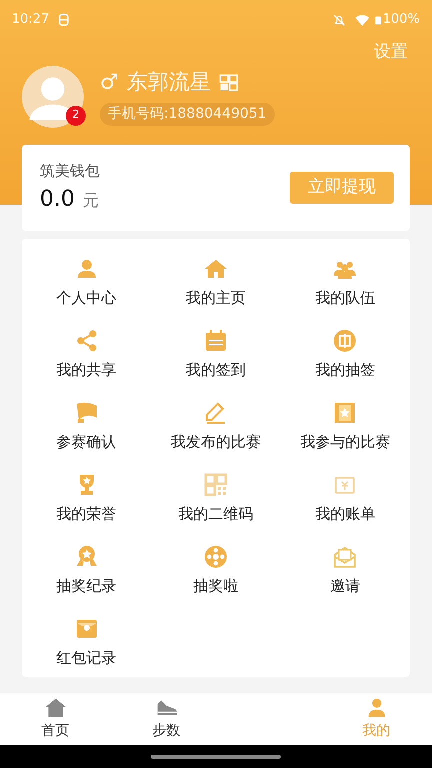 The image size is (432, 768). Describe the element at coordinates (345, 283) in the screenshot. I see `menu-item: 我的队伍` at that location.